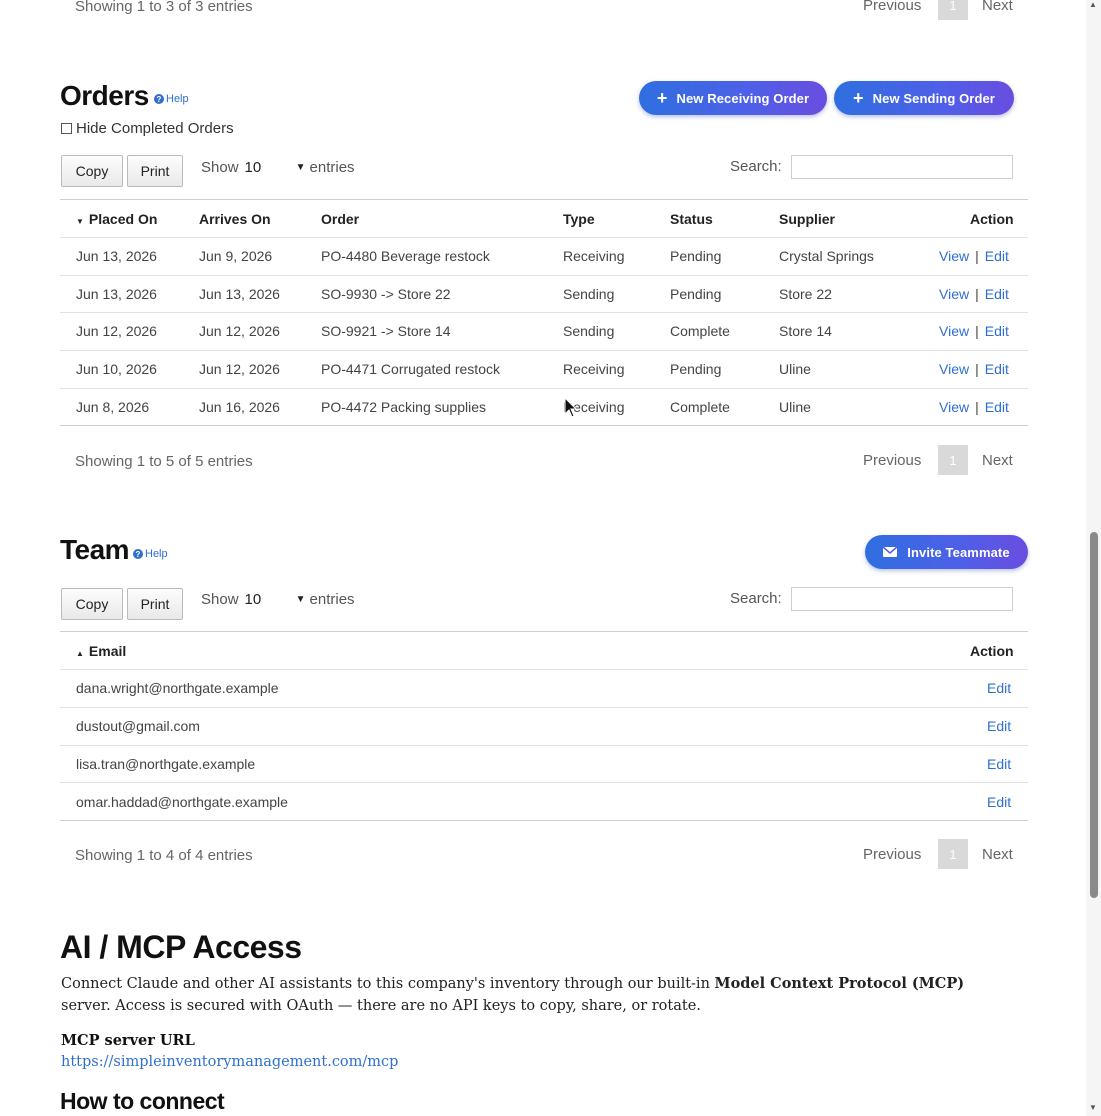  I want to click on team-length-control: Show 10 ▼ entries, so click(278, 599).